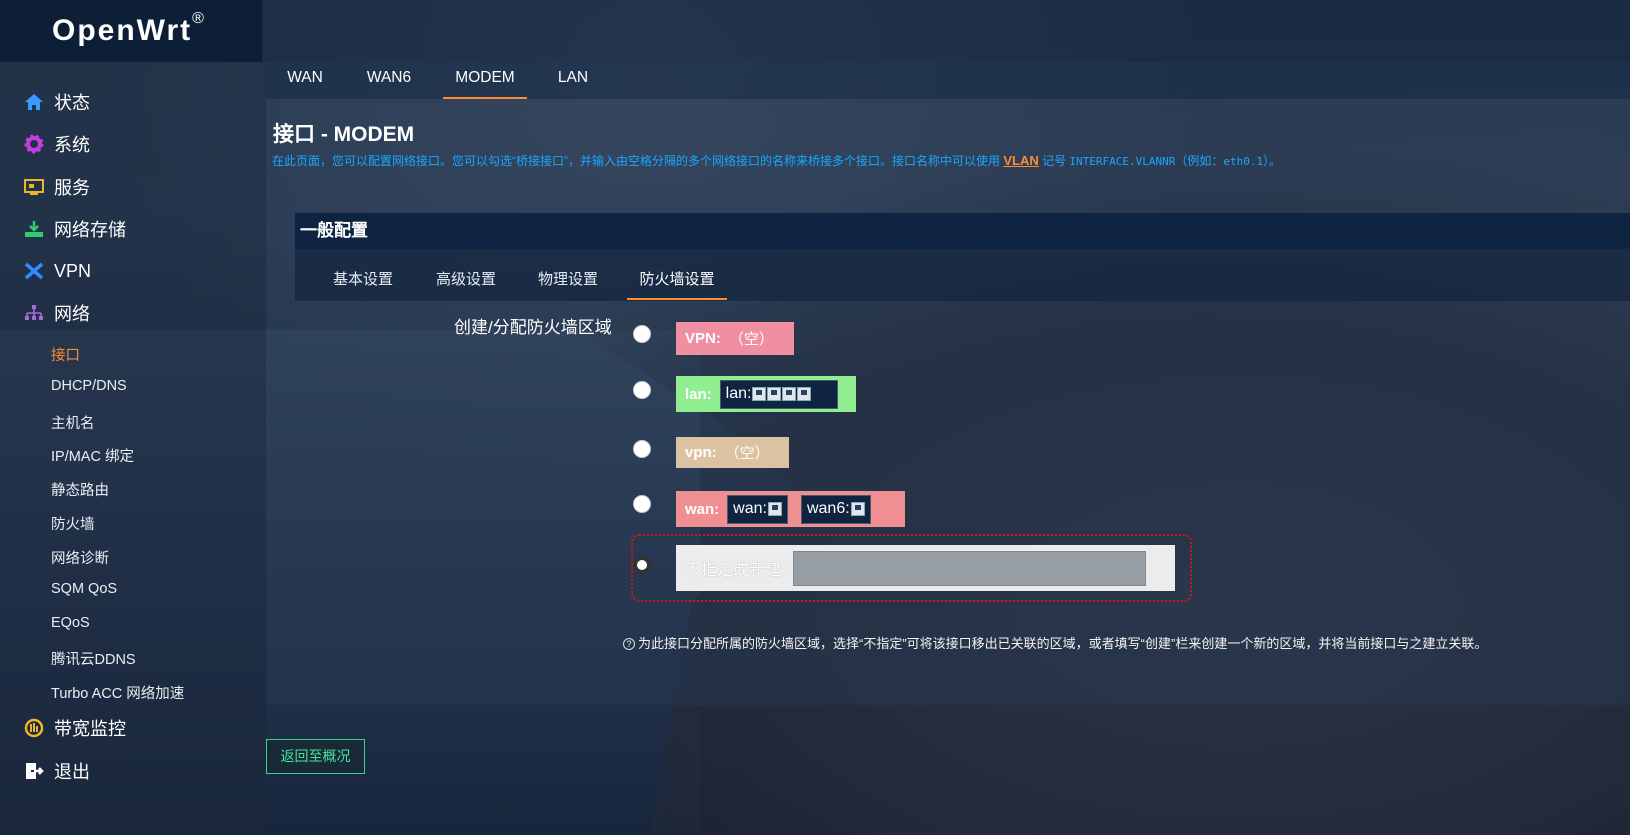 Image resolution: width=1630 pixels, height=835 pixels. Describe the element at coordinates (34, 313) in the screenshot. I see `network-icon` at that location.